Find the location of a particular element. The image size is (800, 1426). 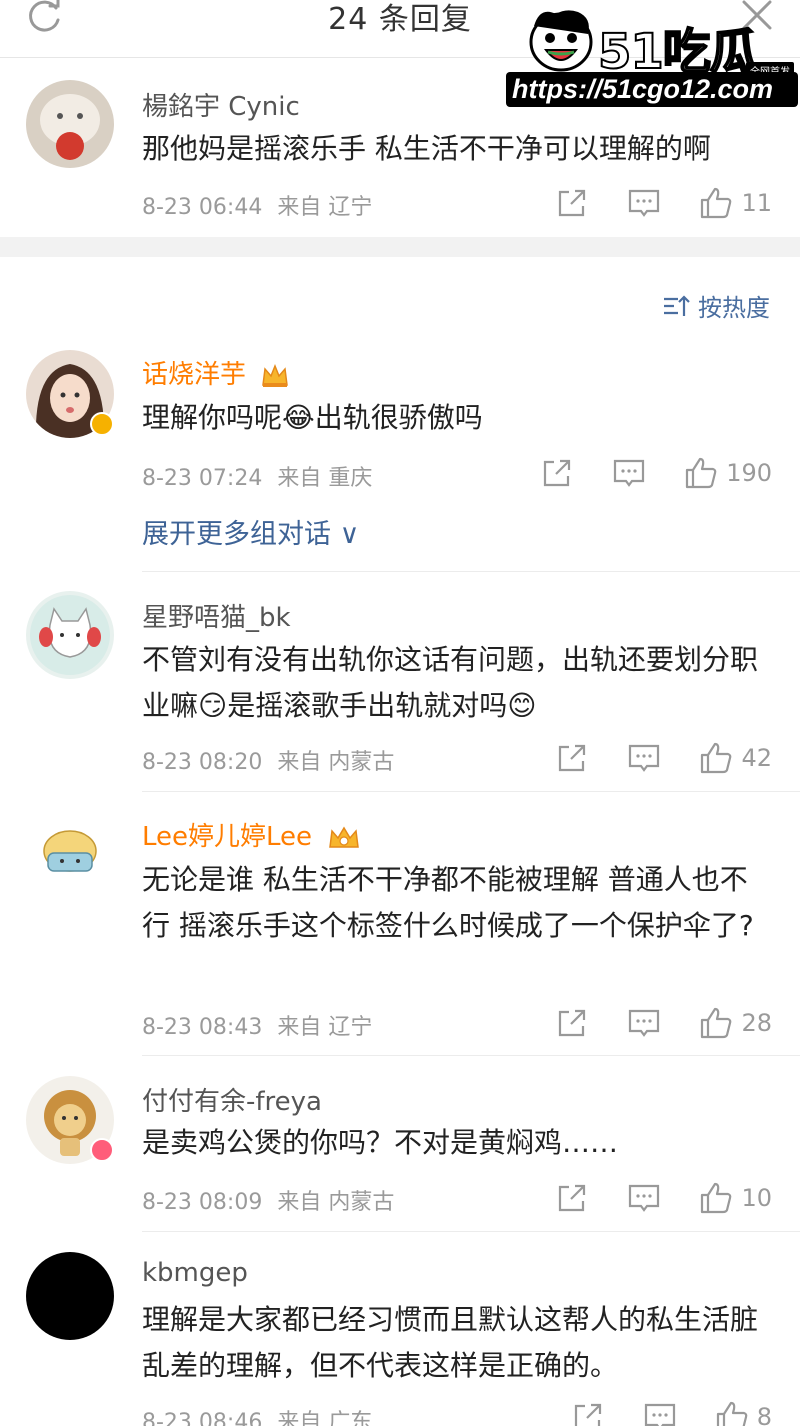

username: 星野唔猫_bk is located at coordinates (216, 615).